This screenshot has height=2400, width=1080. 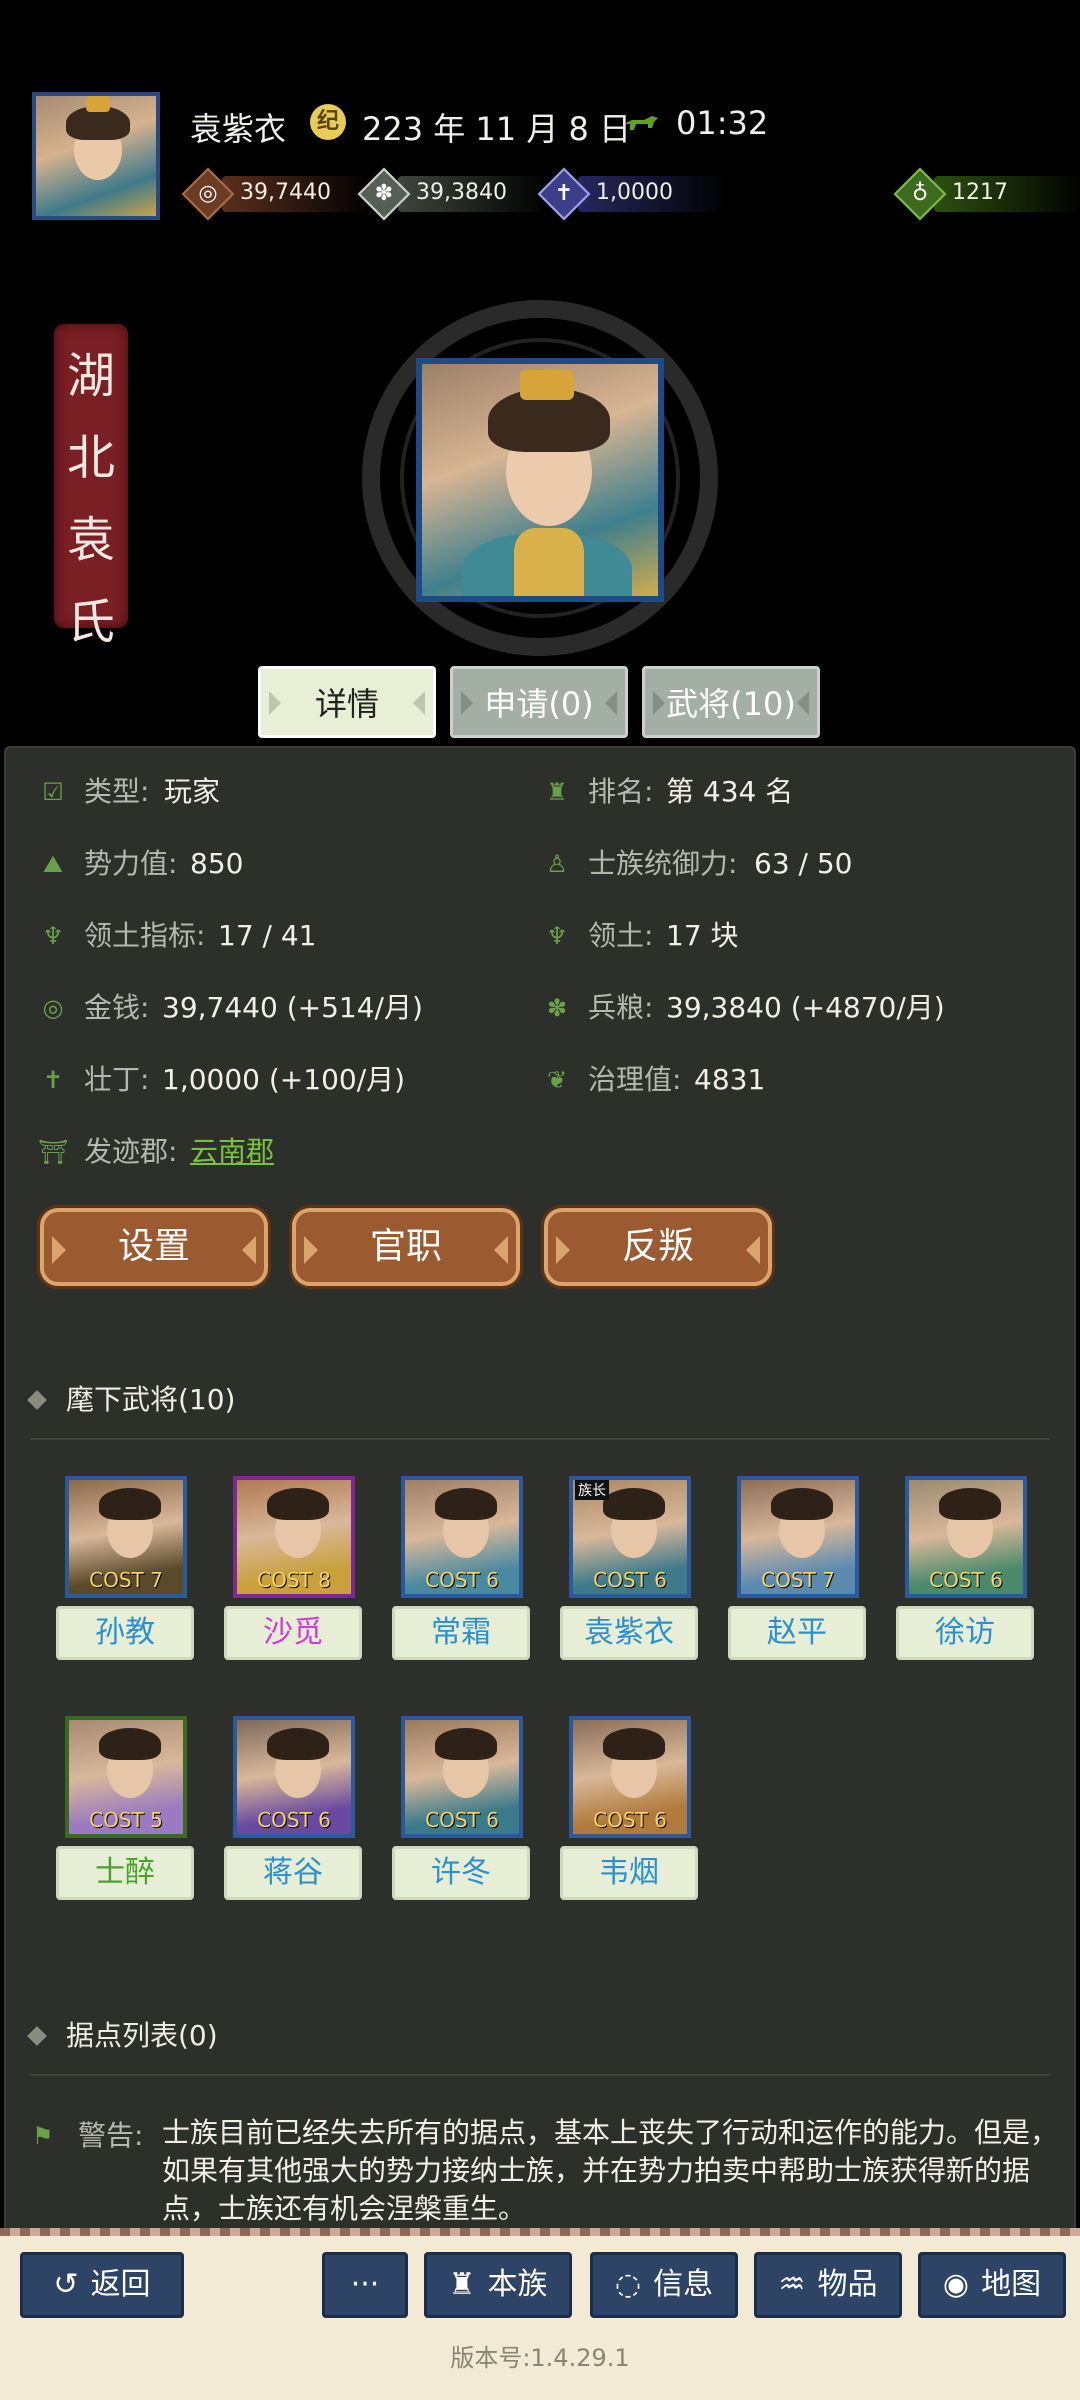 I want to click on diamond-bullet-icon, so click(x=37, y=1400).